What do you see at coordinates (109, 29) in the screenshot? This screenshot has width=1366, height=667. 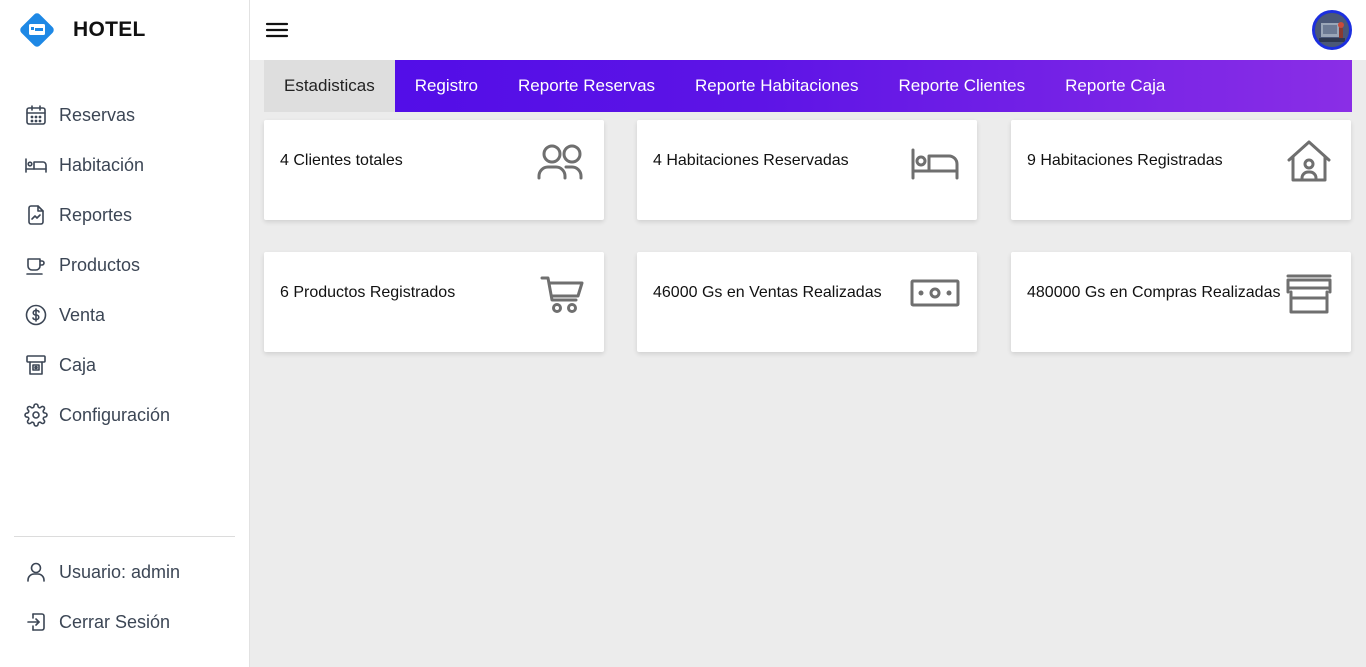 I see `brand-name: HOTEL` at bounding box center [109, 29].